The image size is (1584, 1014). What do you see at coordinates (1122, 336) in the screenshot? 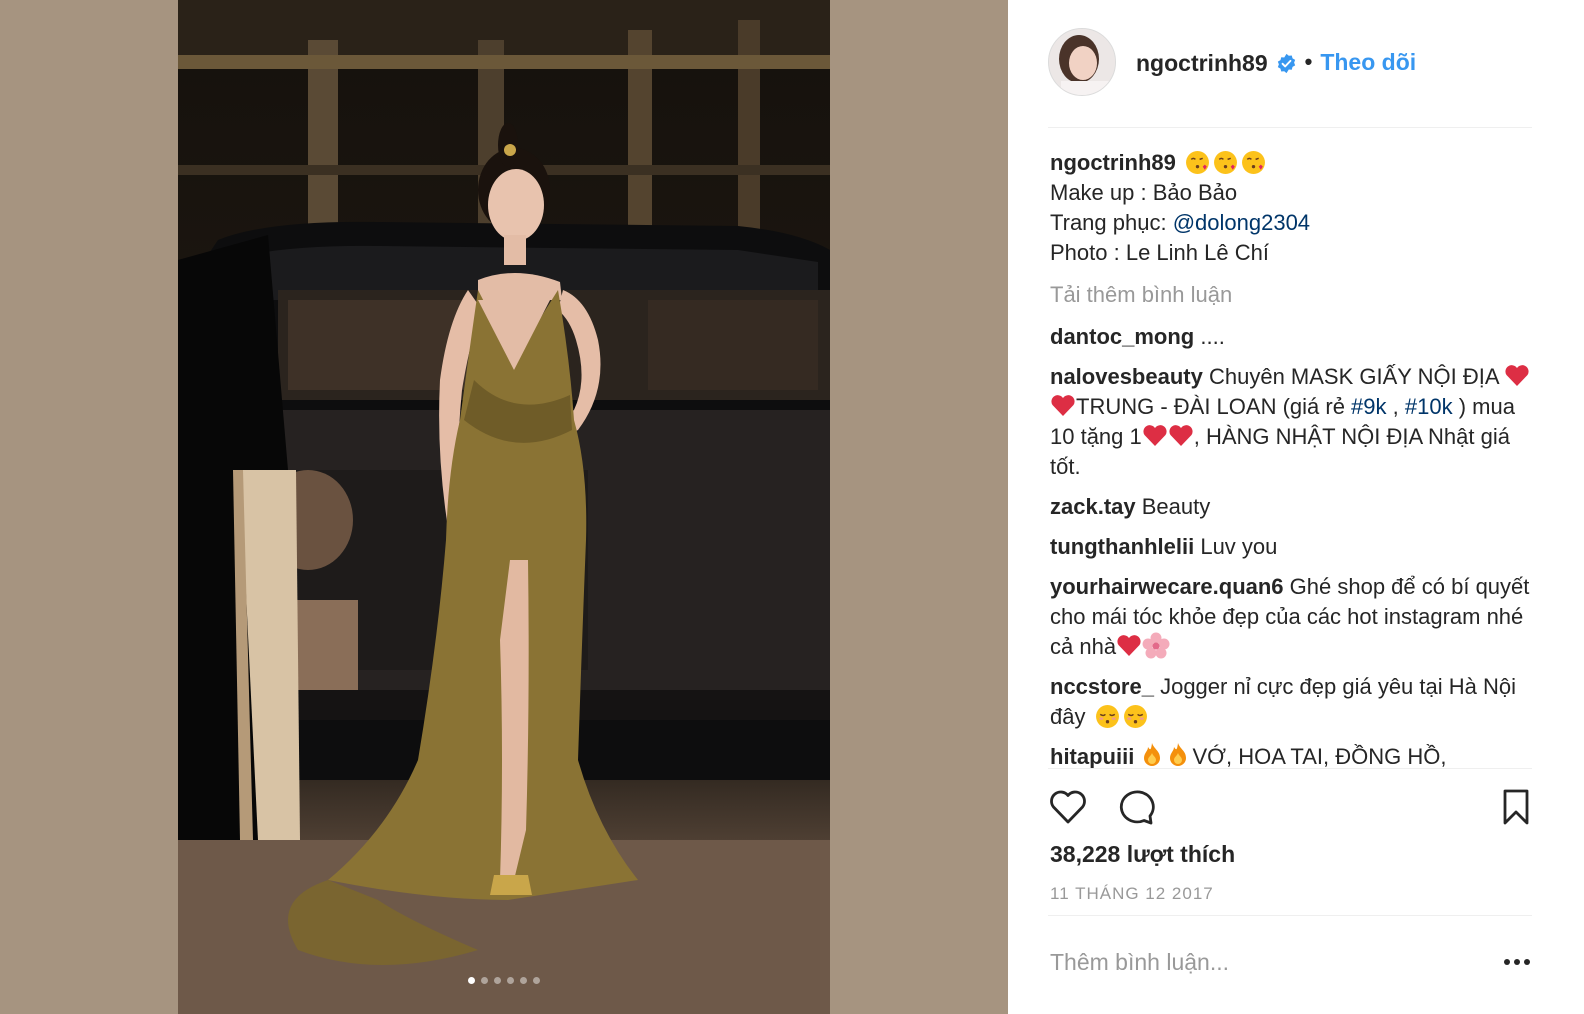
I see `comment-username: dantoc_mong` at bounding box center [1122, 336].